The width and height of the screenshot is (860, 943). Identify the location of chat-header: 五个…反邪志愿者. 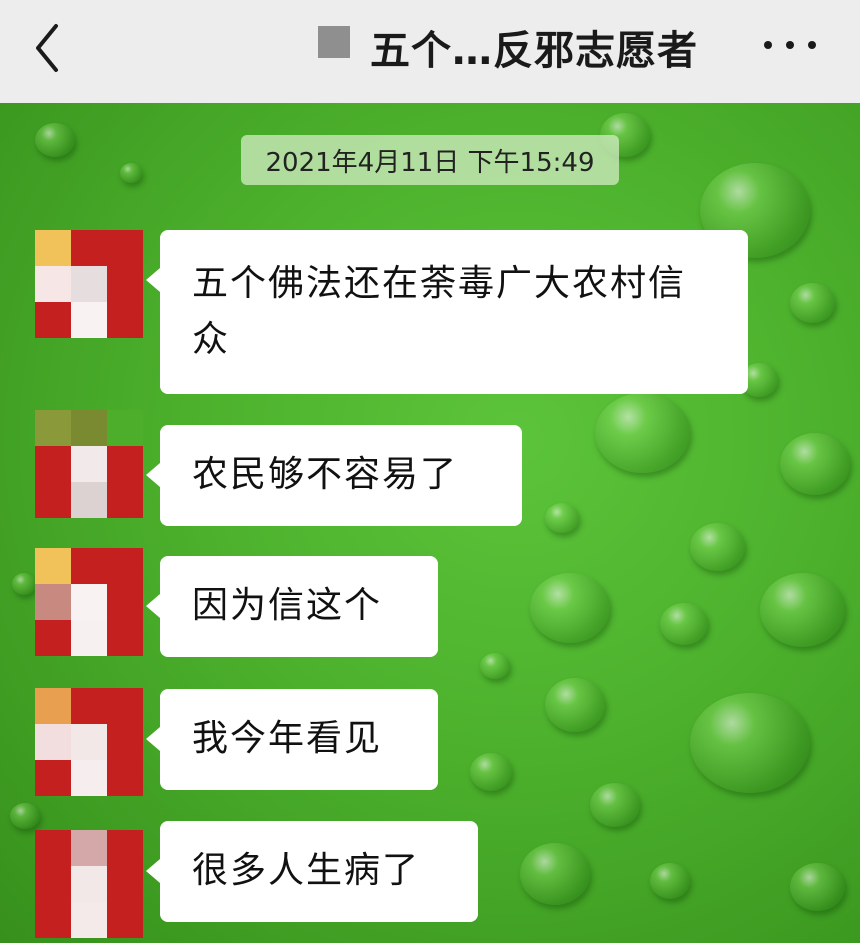
(430, 51).